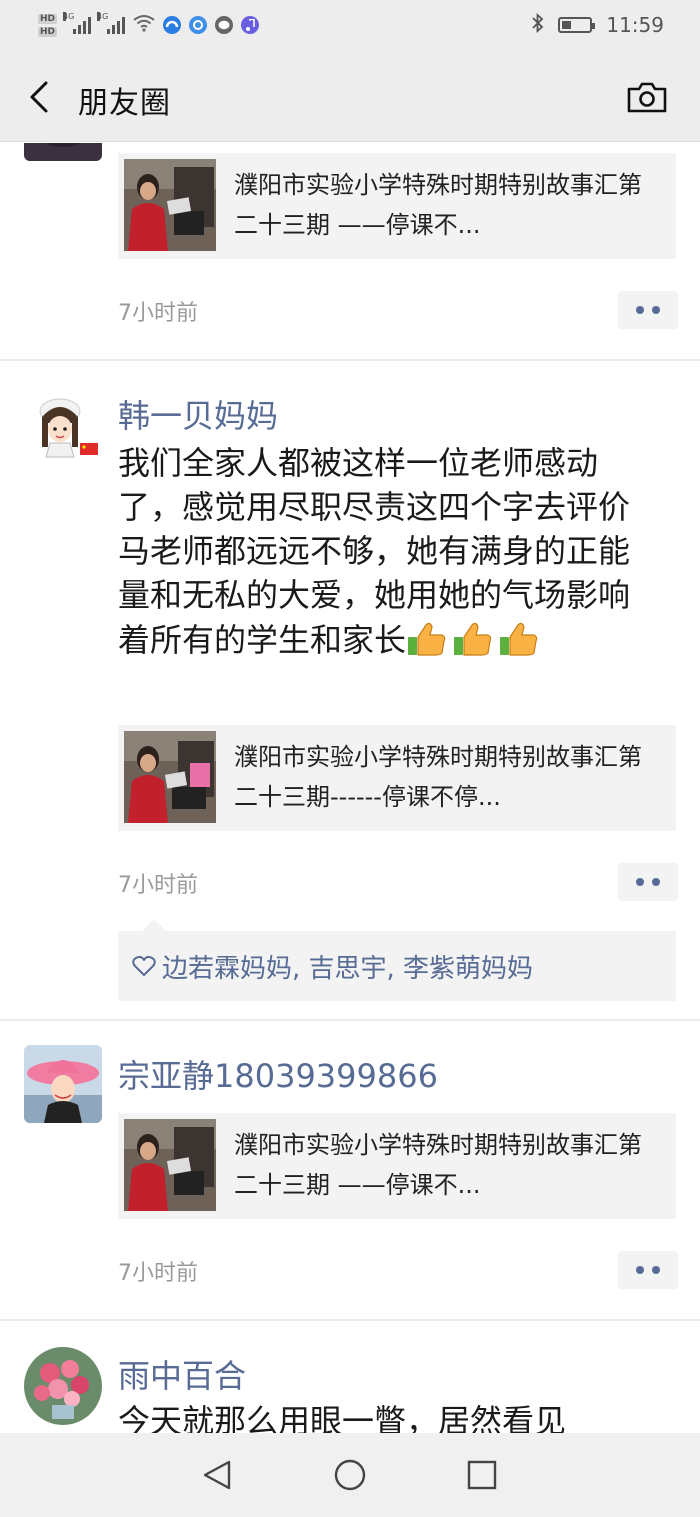  Describe the element at coordinates (77, 23) in the screenshot. I see `signal-icon-1: 4G` at that location.